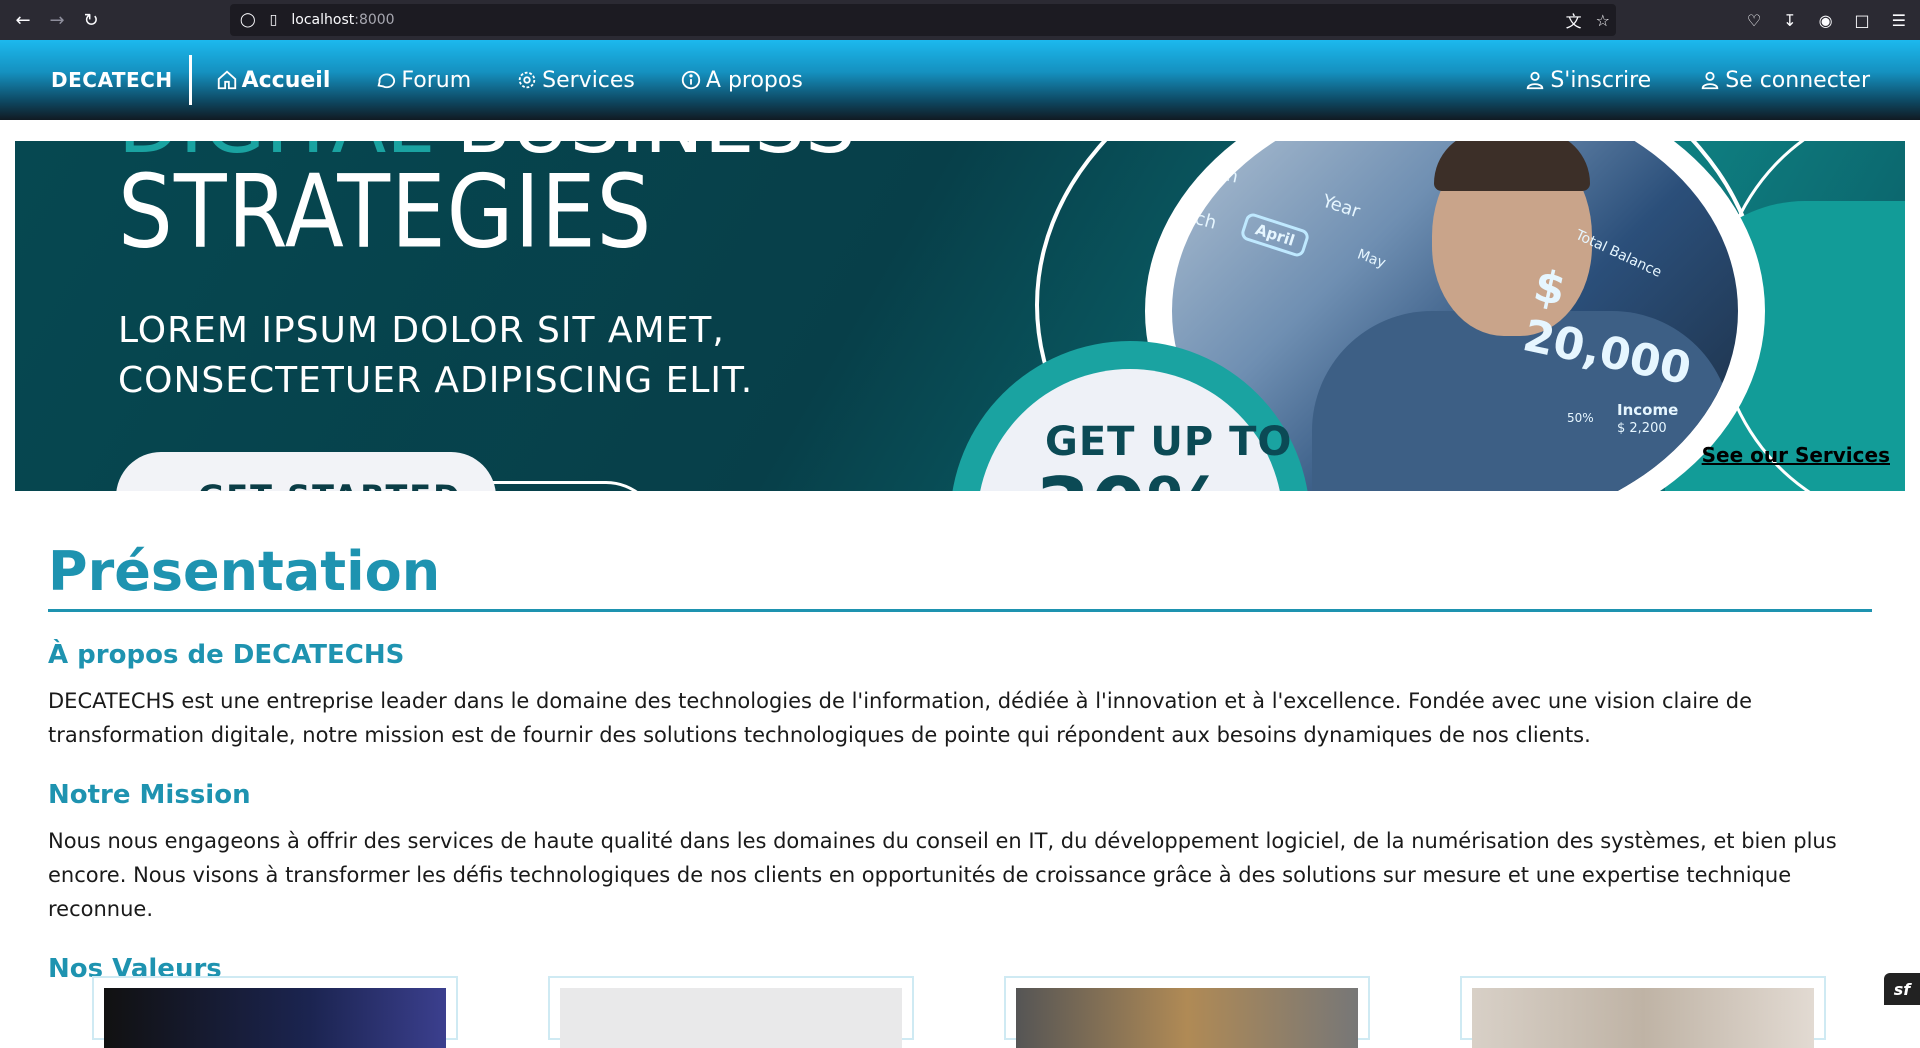 The image size is (1920, 1048). What do you see at coordinates (1371, 259) in the screenshot?
I see `holo-may: May` at bounding box center [1371, 259].